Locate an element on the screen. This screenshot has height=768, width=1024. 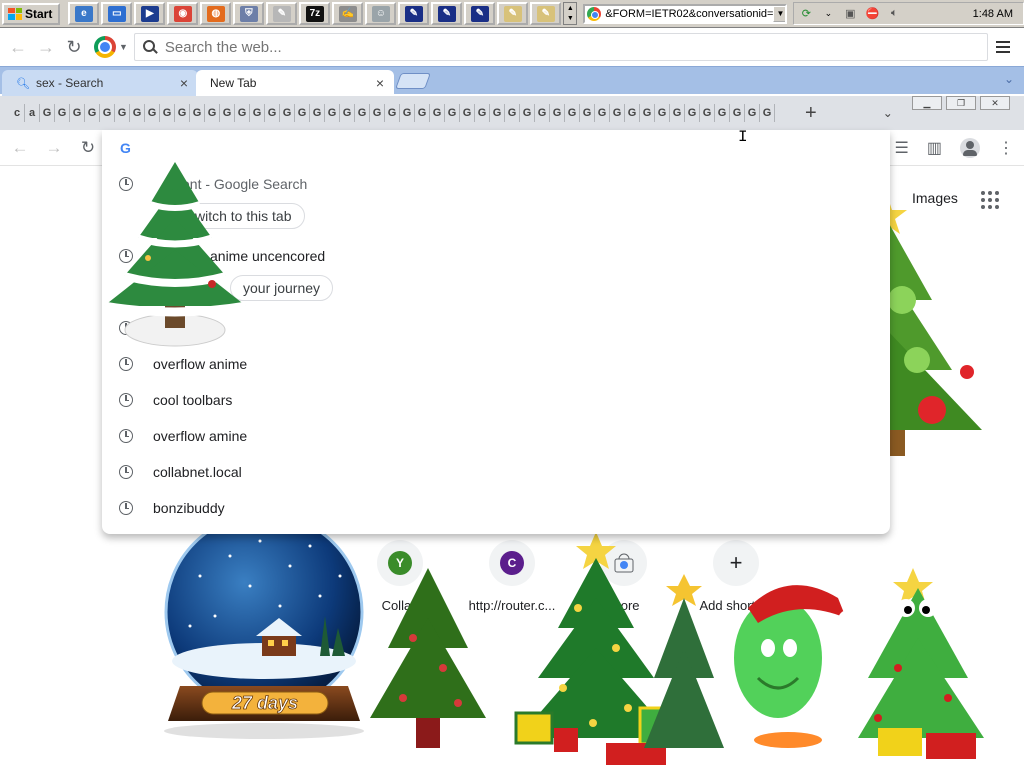
tab-search: 🔍︎ sex - Search × is located at coordinates (100, 83).